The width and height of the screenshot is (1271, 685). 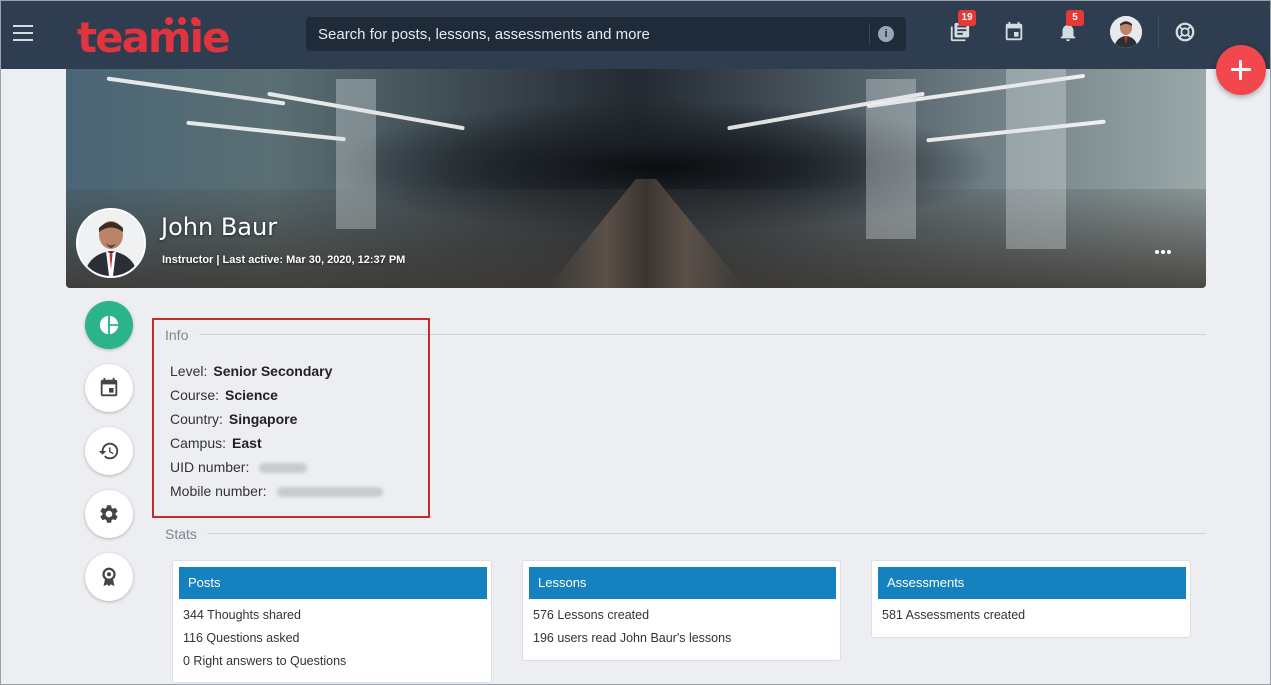 What do you see at coordinates (216, 443) in the screenshot?
I see `info-row-campus: Campus: East` at bounding box center [216, 443].